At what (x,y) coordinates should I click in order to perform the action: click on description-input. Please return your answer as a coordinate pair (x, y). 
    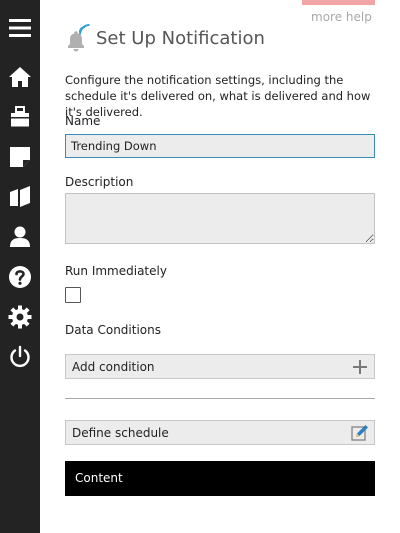
    Looking at the image, I should click on (220, 218).